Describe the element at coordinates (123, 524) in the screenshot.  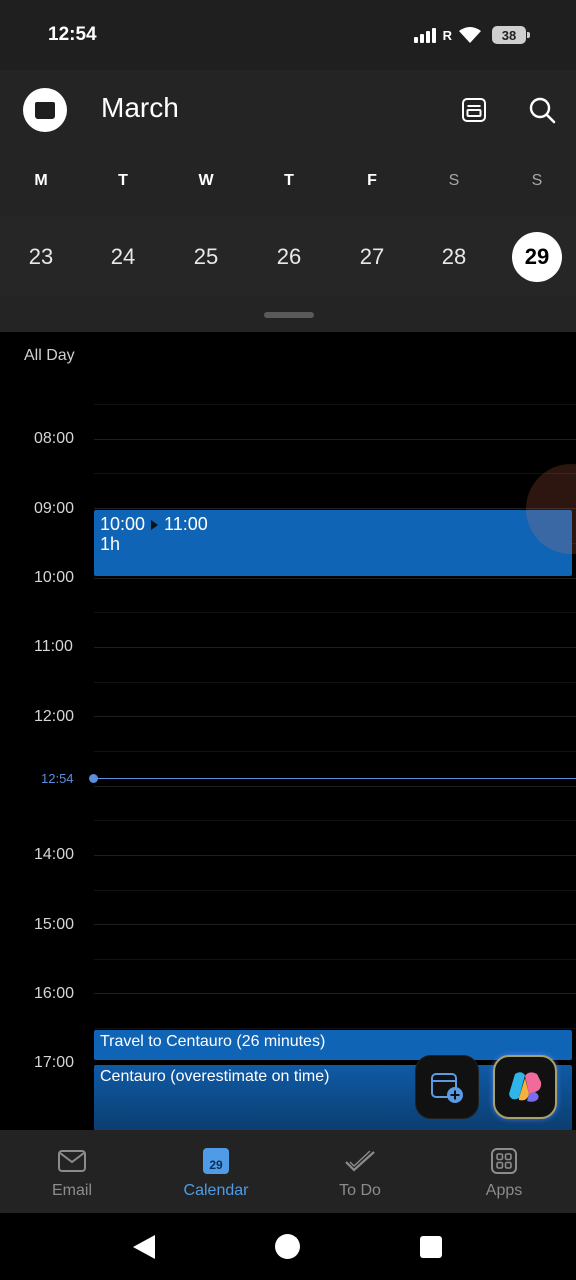
I see `event-start: 10:00` at that location.